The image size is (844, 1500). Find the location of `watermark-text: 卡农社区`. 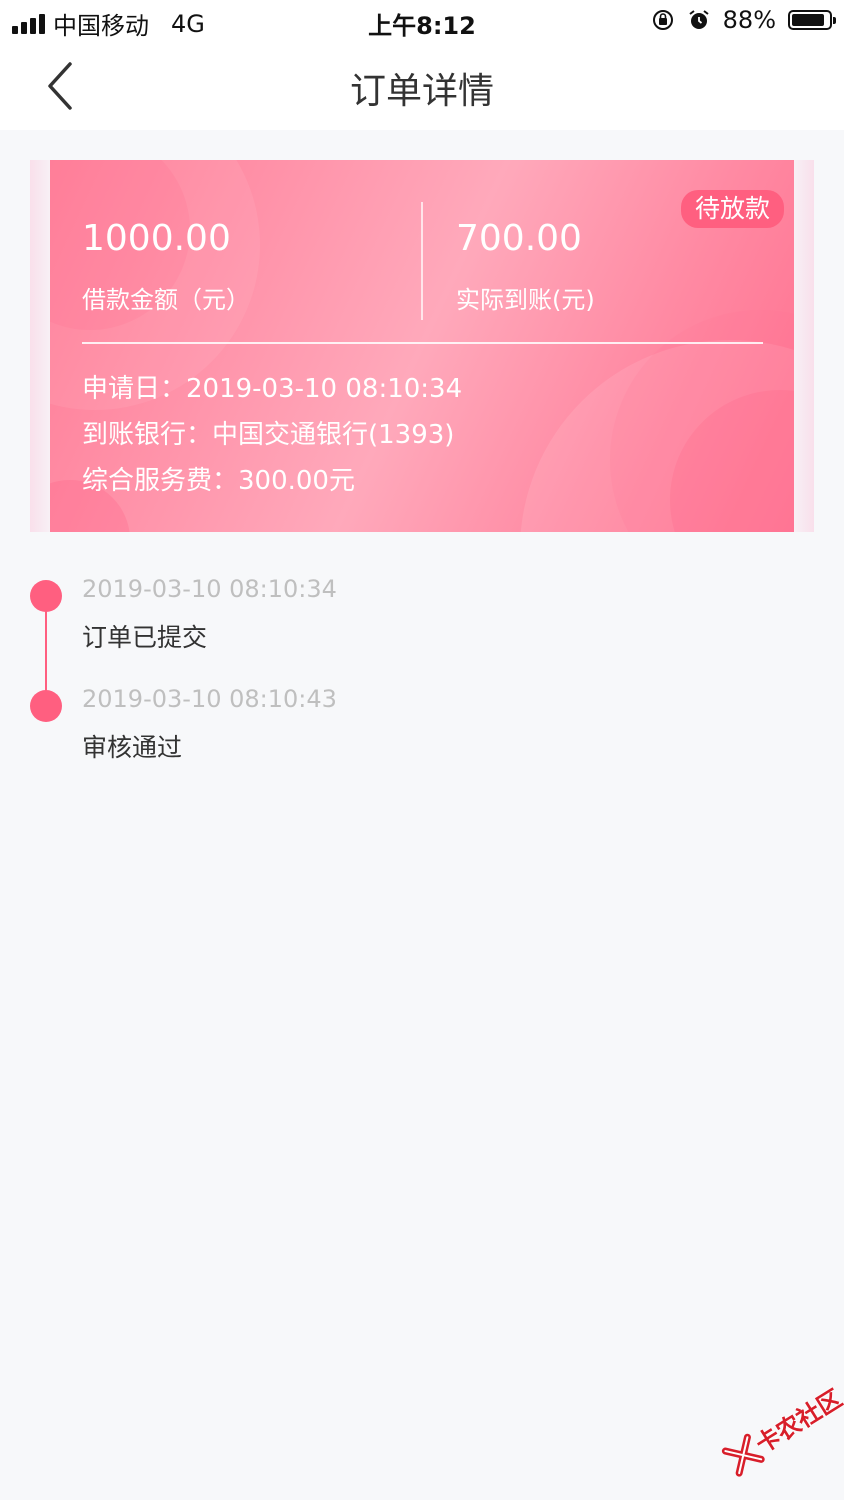

watermark-text: 卡农社区 is located at coordinates (797, 1421).